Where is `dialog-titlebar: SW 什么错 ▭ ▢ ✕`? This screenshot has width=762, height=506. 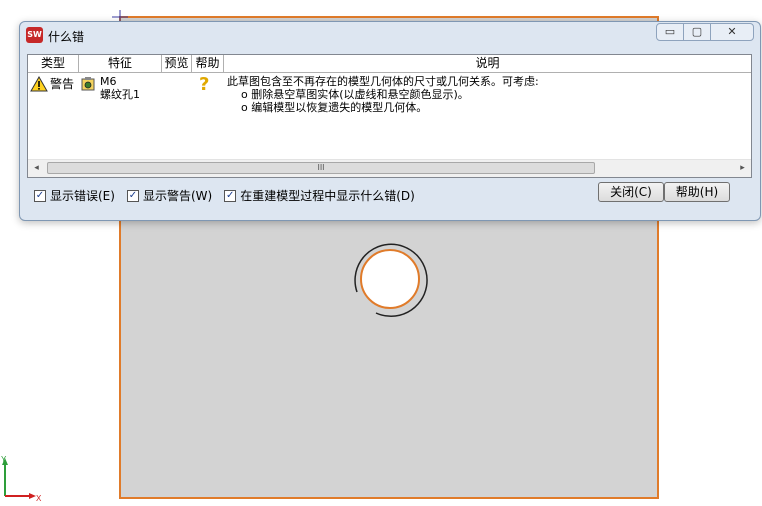
dialog-titlebar: SW 什么错 ▭ ▢ ✕ is located at coordinates (390, 35).